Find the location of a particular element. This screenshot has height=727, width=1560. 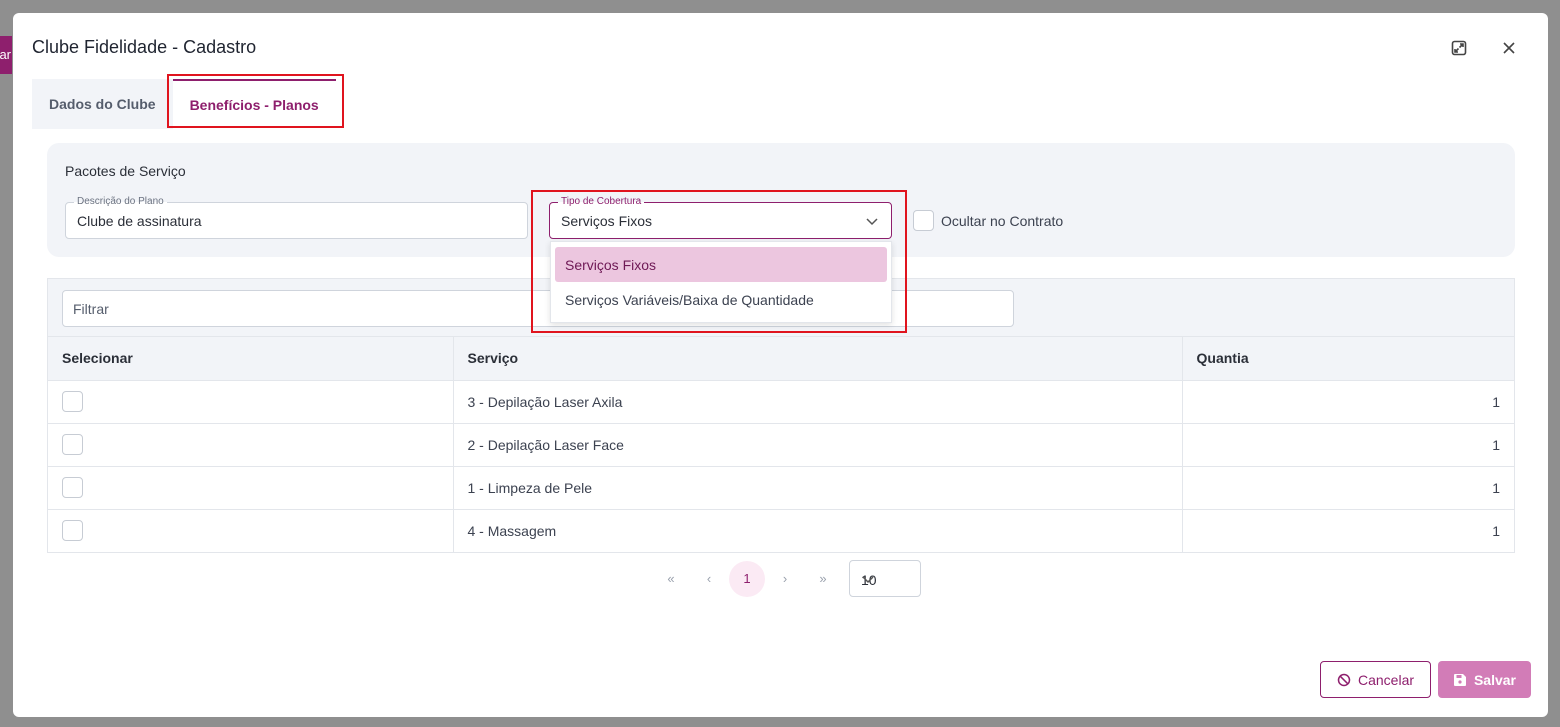

tab-bar: Dados do Clube Benefícios - Planos is located at coordinates (184, 104).